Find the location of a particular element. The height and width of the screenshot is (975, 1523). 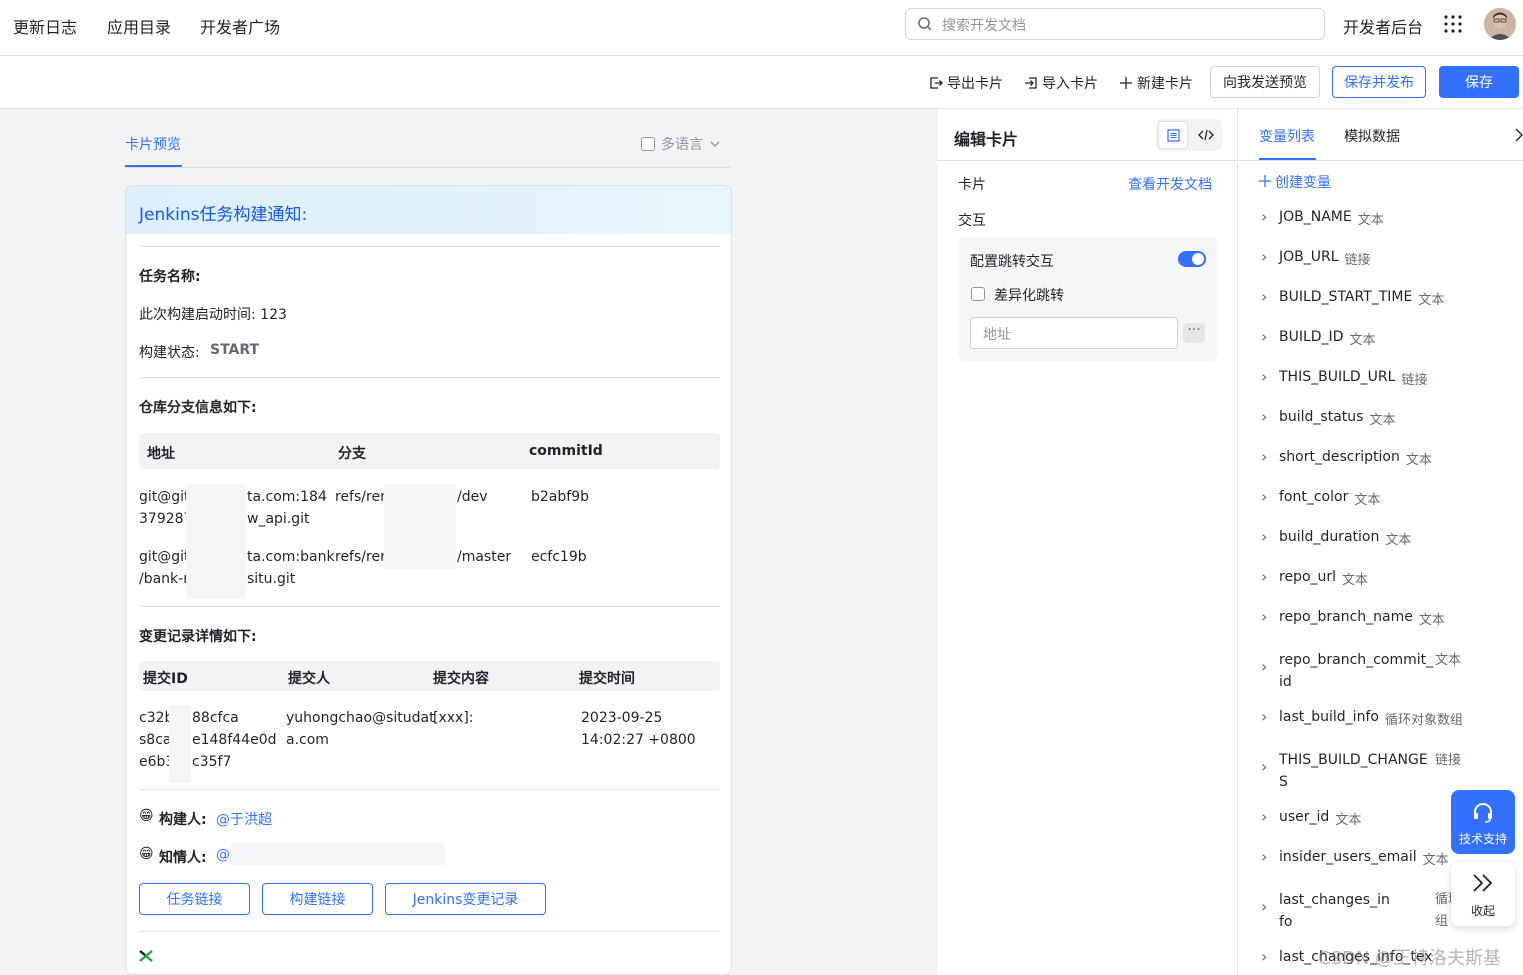

variable-item: › user_id 文本 is located at coordinates (1311, 819).